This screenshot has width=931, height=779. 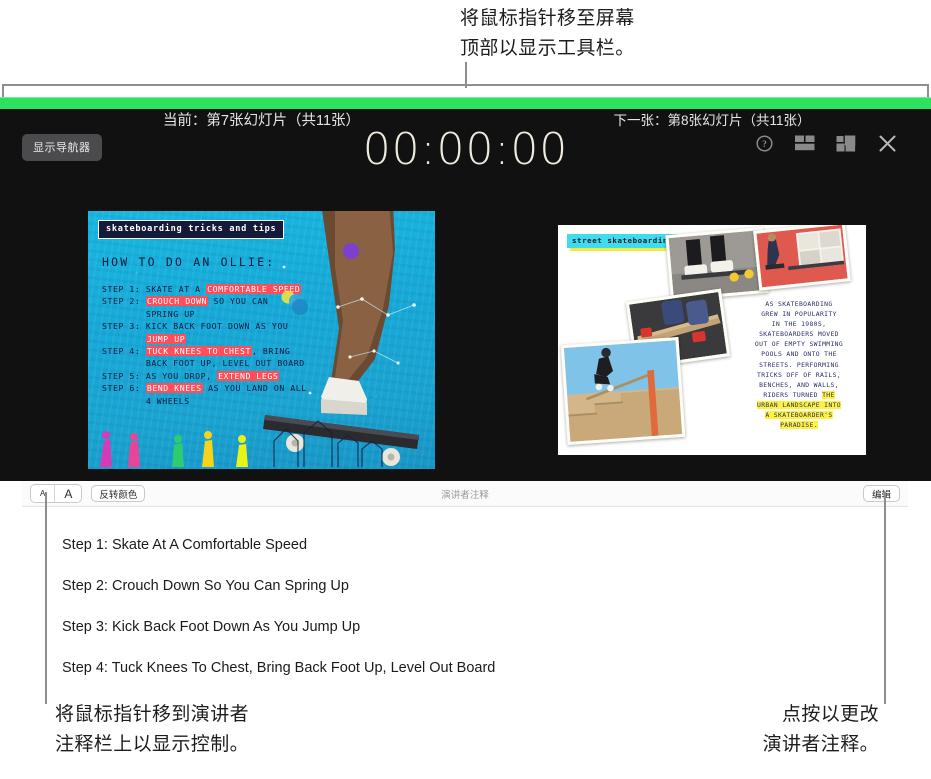 I want to click on close-icon, so click(x=887, y=143).